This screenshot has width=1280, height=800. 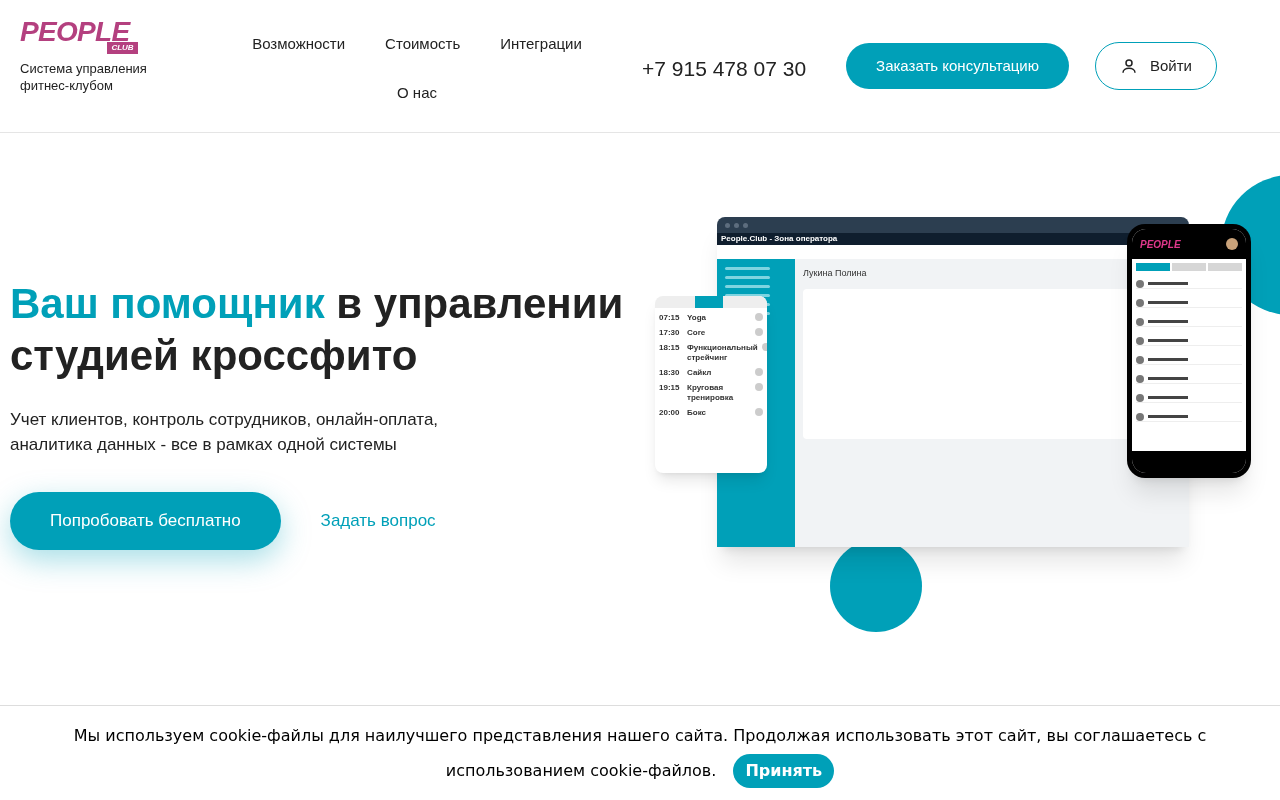 What do you see at coordinates (779, 239) in the screenshot?
I see `window-title: People.Club - Зона оператора` at bounding box center [779, 239].